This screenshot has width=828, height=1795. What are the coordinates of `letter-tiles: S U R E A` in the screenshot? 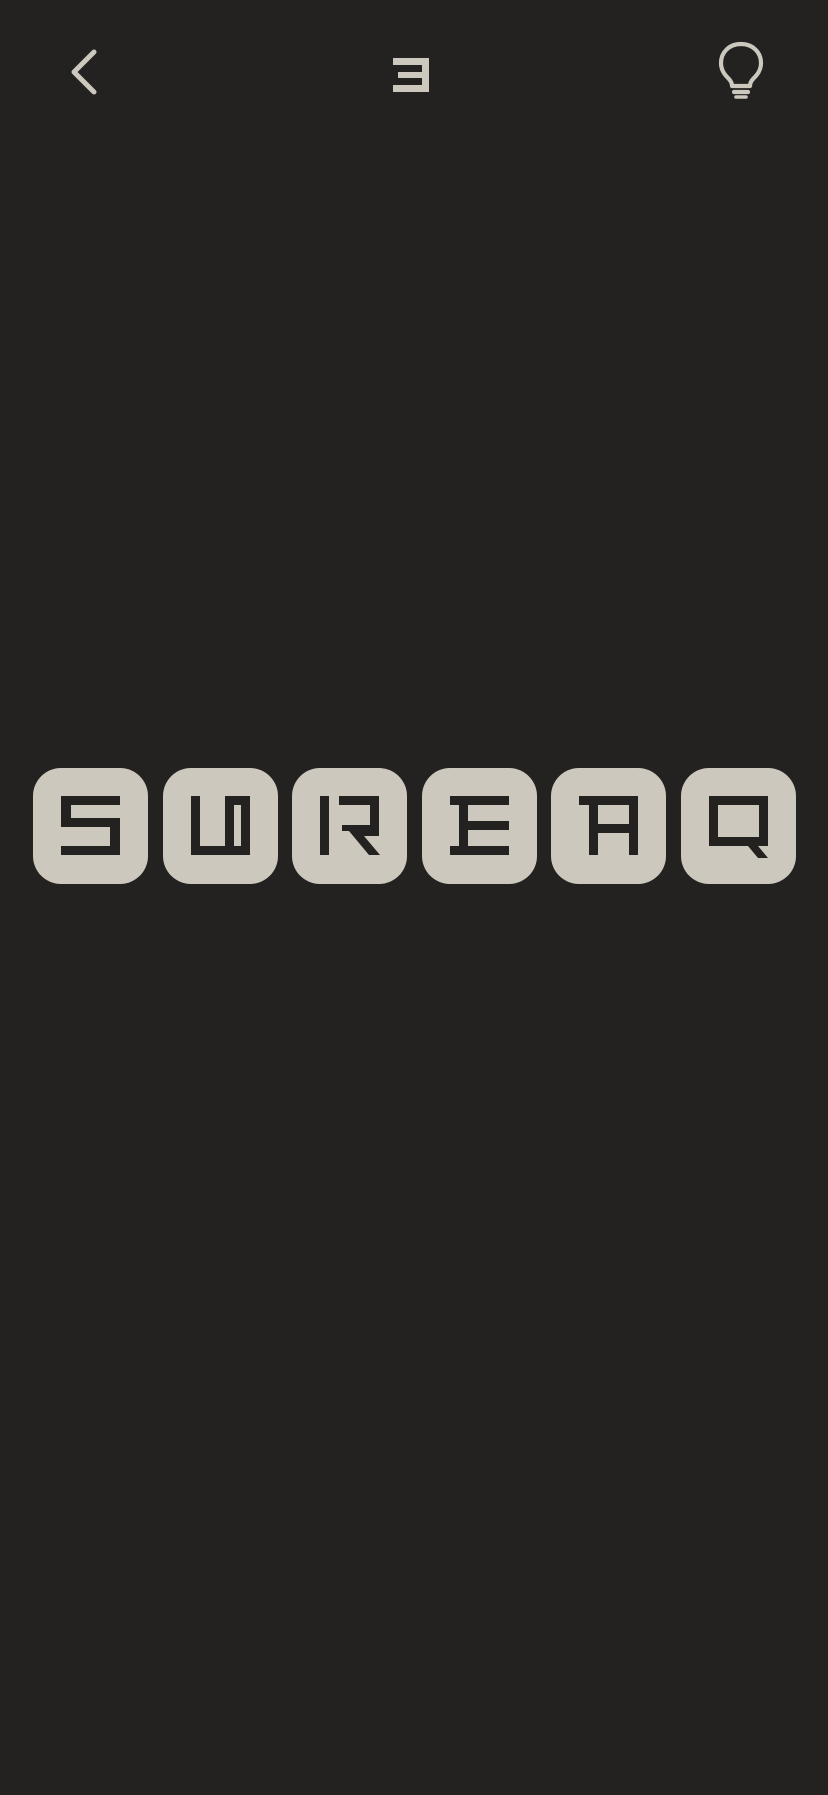 It's located at (414, 826).